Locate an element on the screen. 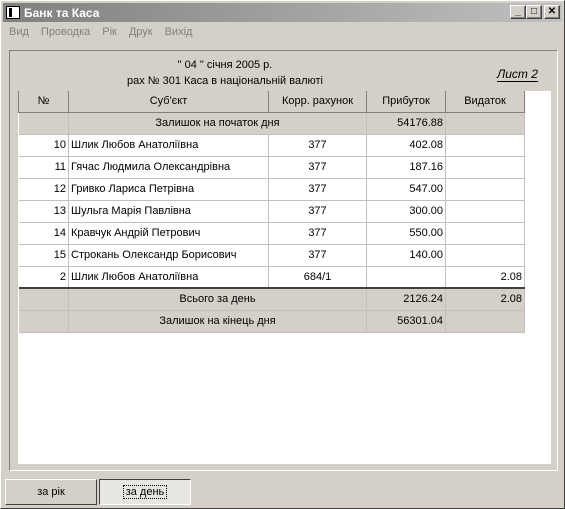 The height and width of the screenshot is (509, 565). menu-print: Друк is located at coordinates (141, 32).